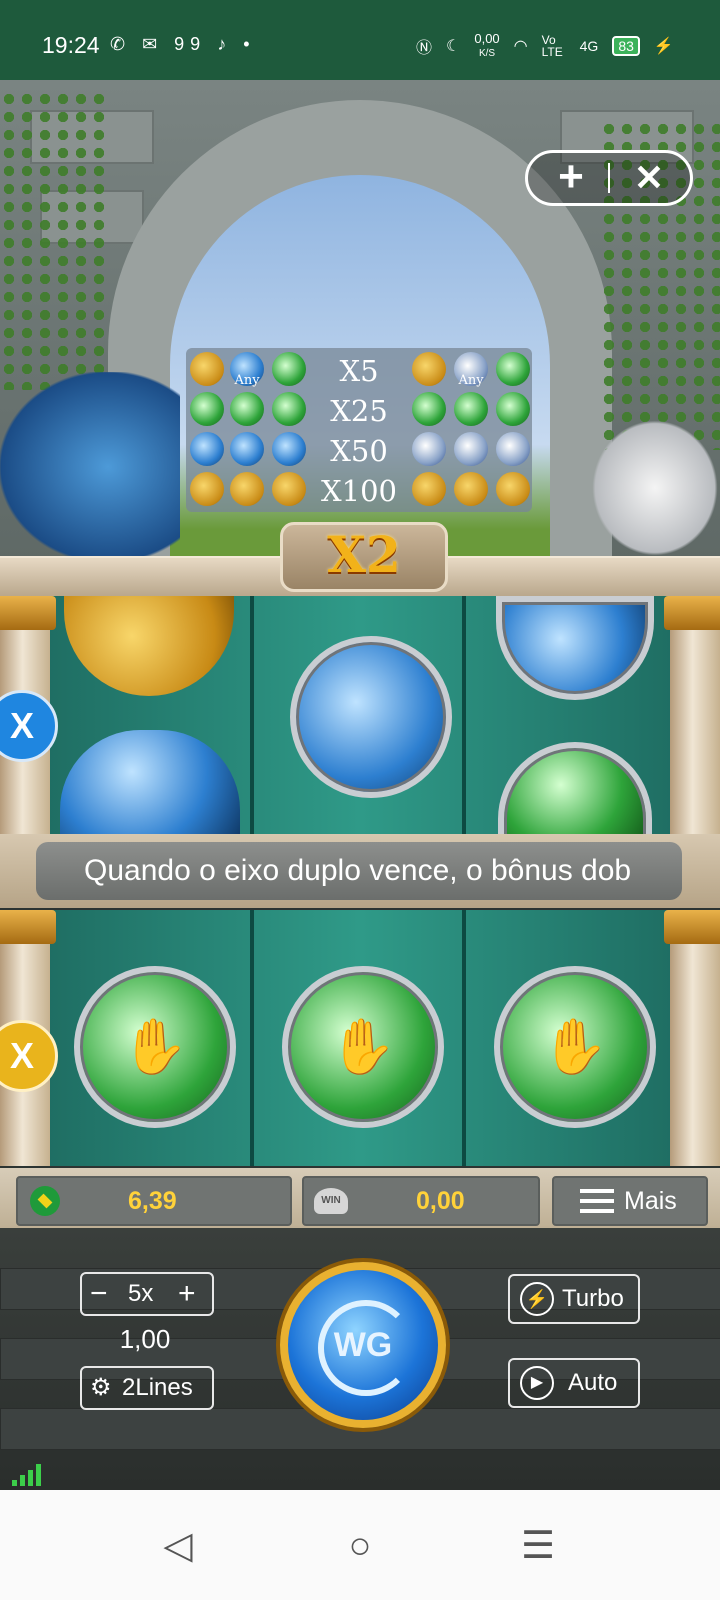 This screenshot has height=1600, width=720. What do you see at coordinates (183, 44) in the screenshot?
I see `notification-icons: ✆ ✉ 99 ♪ •` at bounding box center [183, 44].